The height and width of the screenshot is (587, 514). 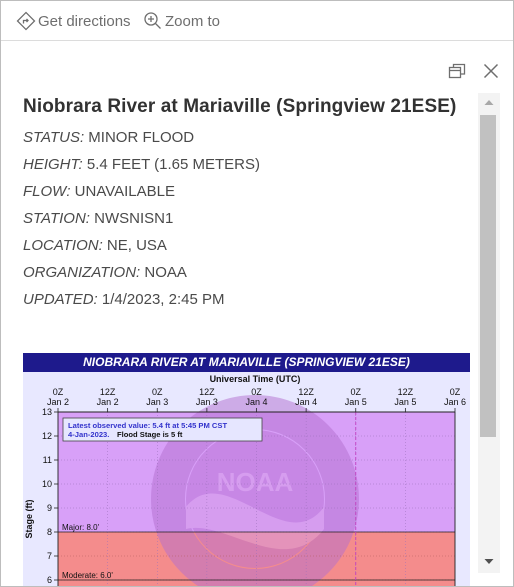 I want to click on field-value: 5.4 FEET (1.65 METERS), so click(x=173, y=164).